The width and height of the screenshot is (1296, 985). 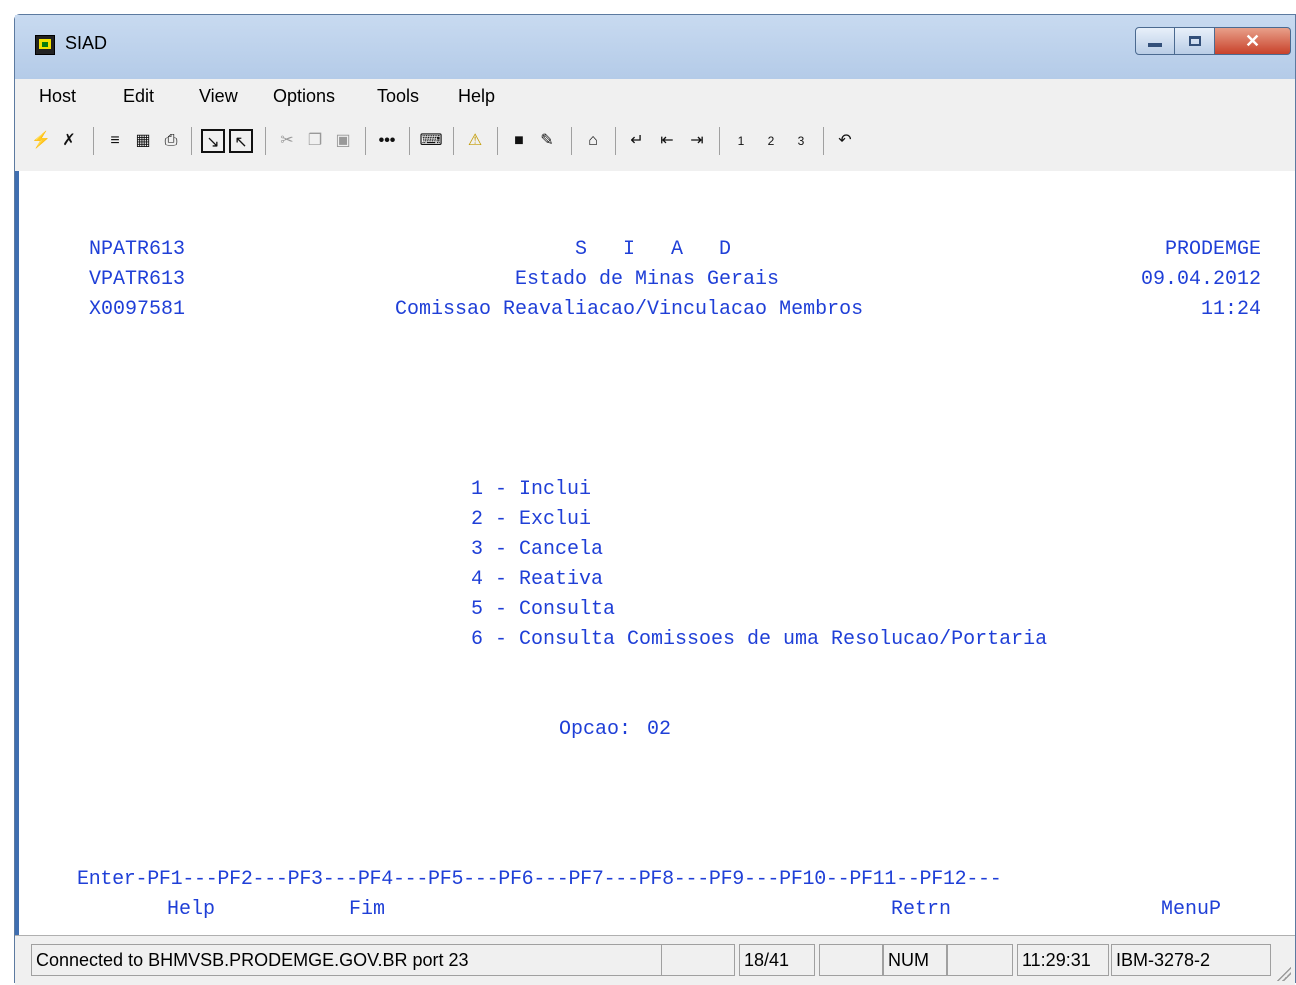 I want to click on close-icon: ✕, so click(x=1252, y=40).